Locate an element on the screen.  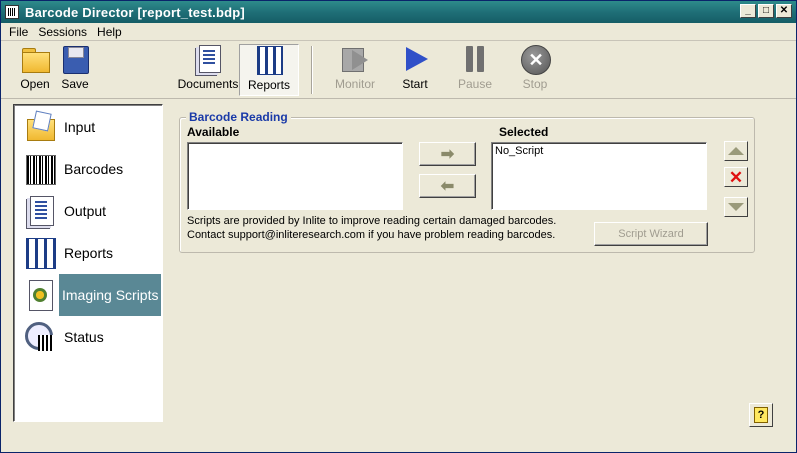
add-script-button: ➡ is located at coordinates (447, 154).